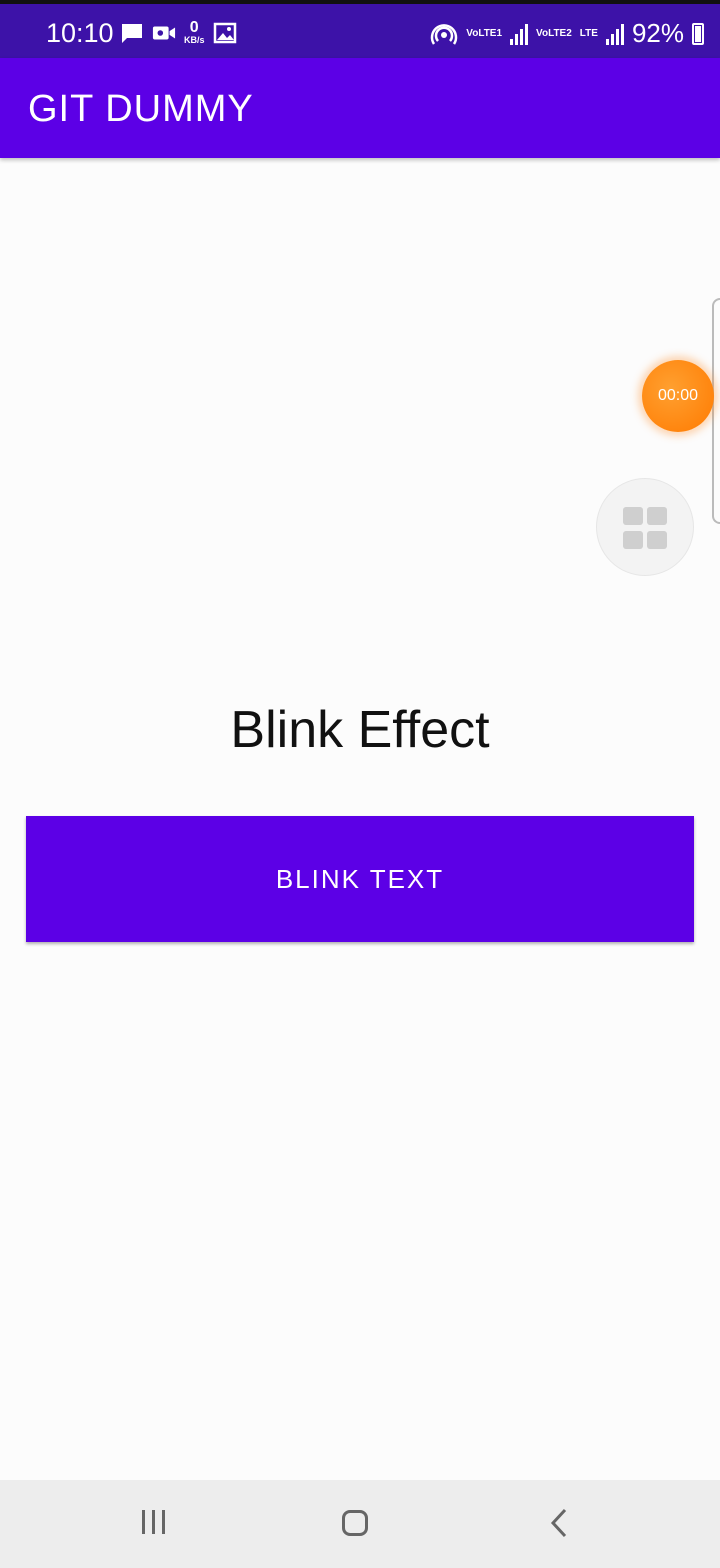 The width and height of the screenshot is (720, 1568). What do you see at coordinates (484, 33) in the screenshot?
I see `sim1-label: VoLTE1` at bounding box center [484, 33].